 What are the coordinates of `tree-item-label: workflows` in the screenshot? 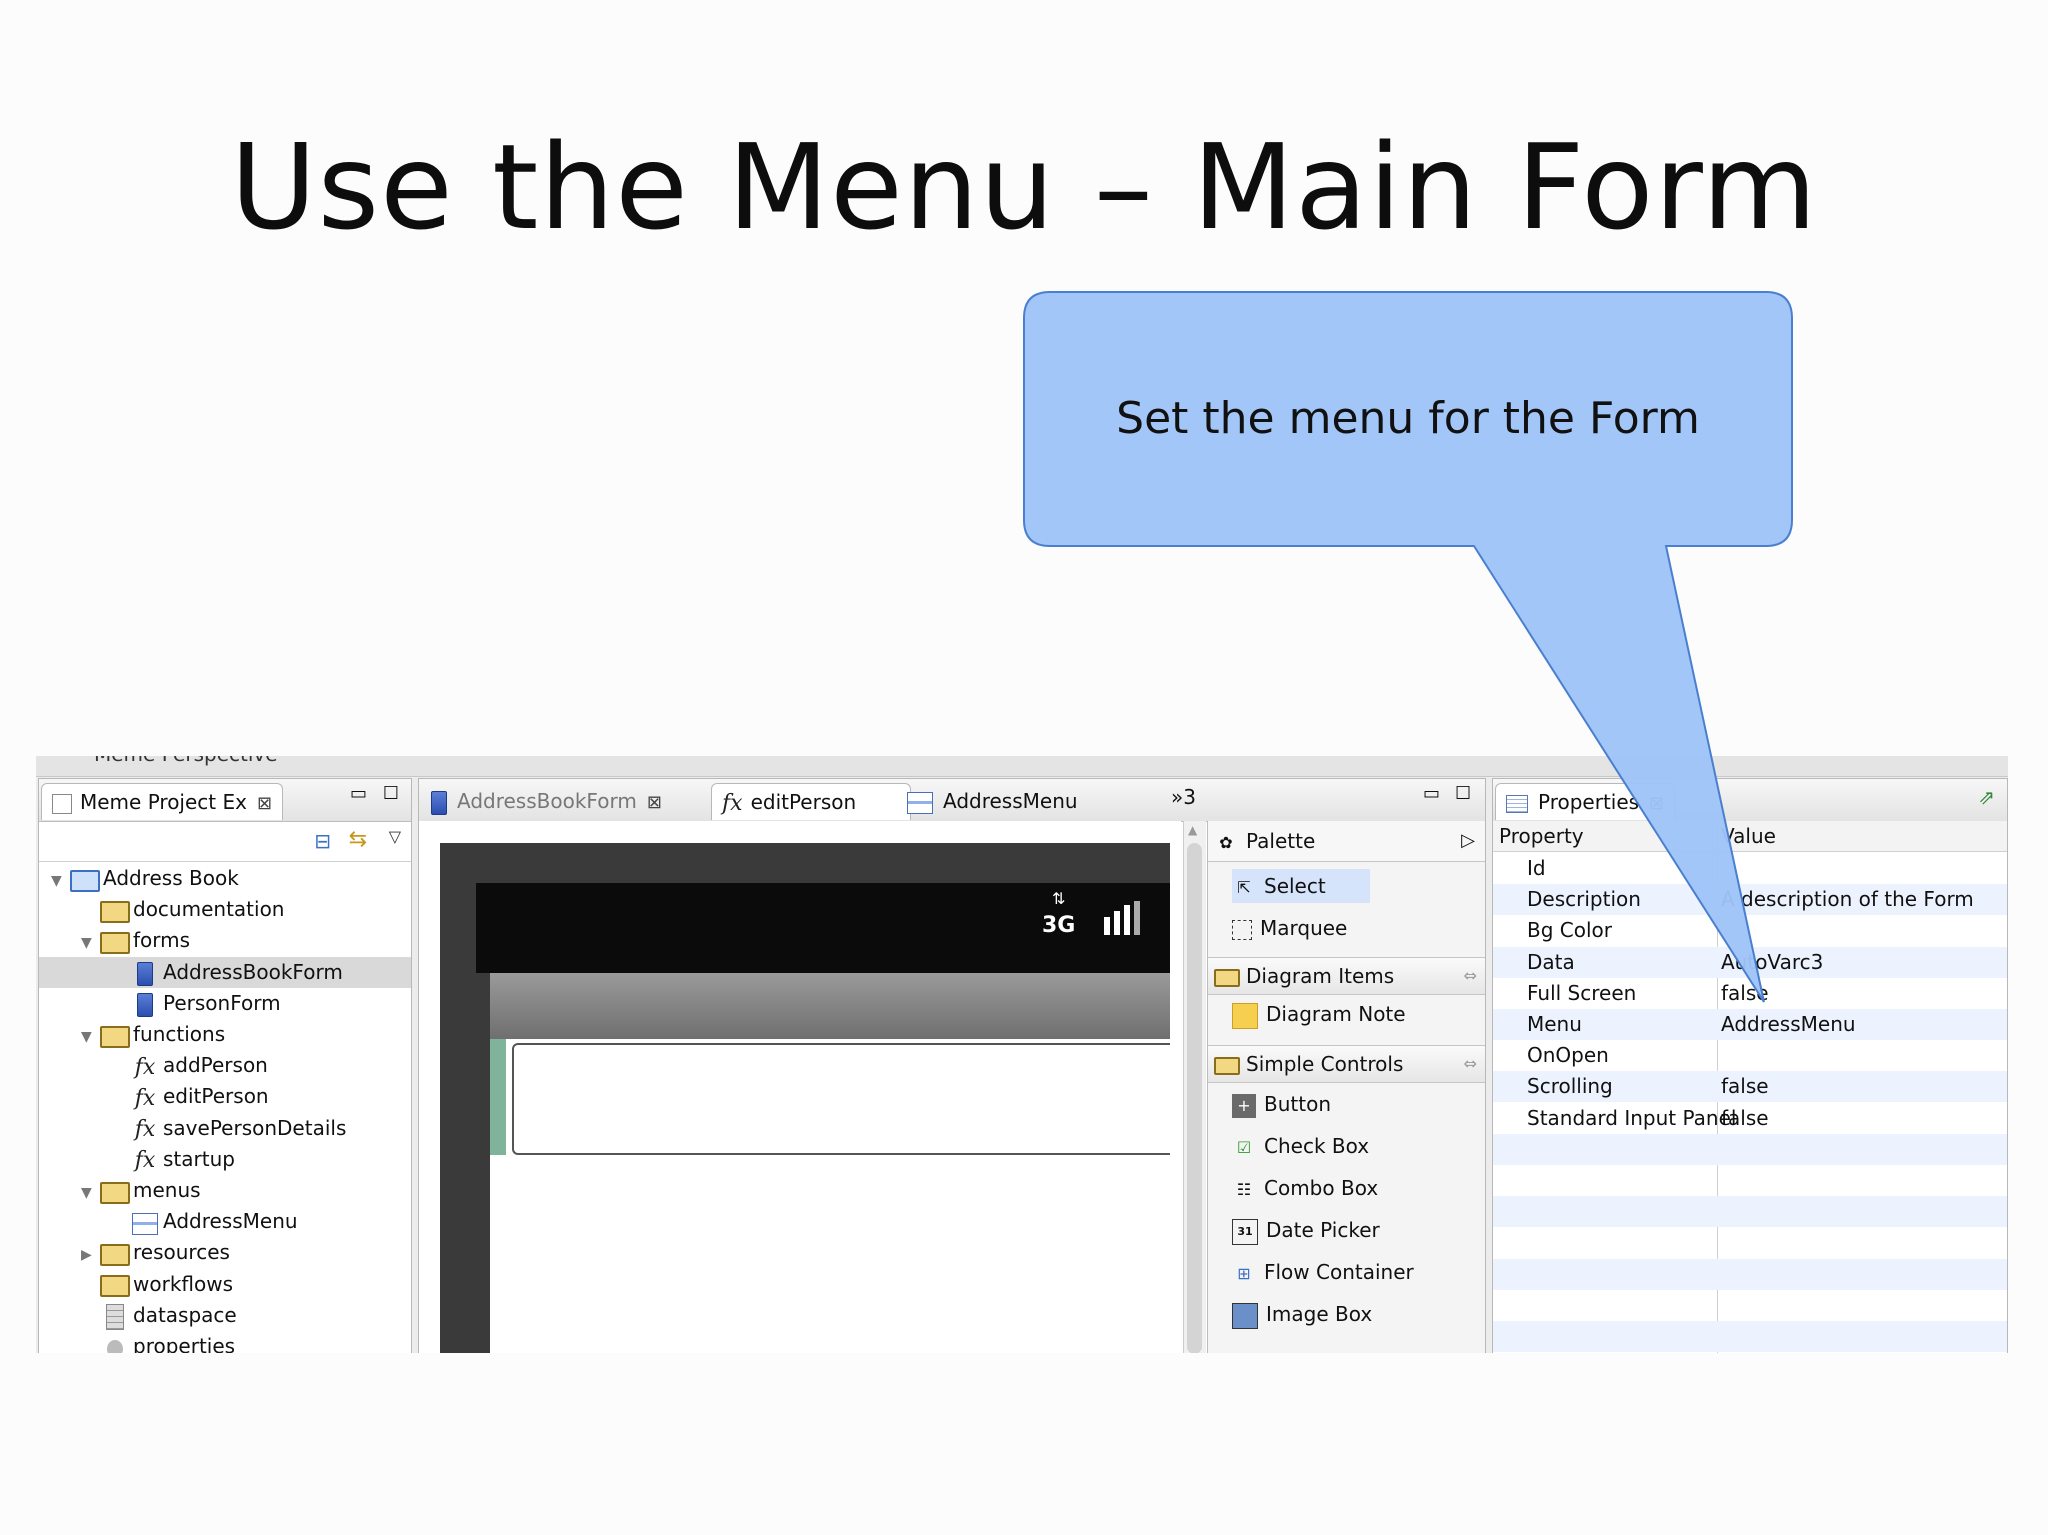 It's located at (183, 1283).